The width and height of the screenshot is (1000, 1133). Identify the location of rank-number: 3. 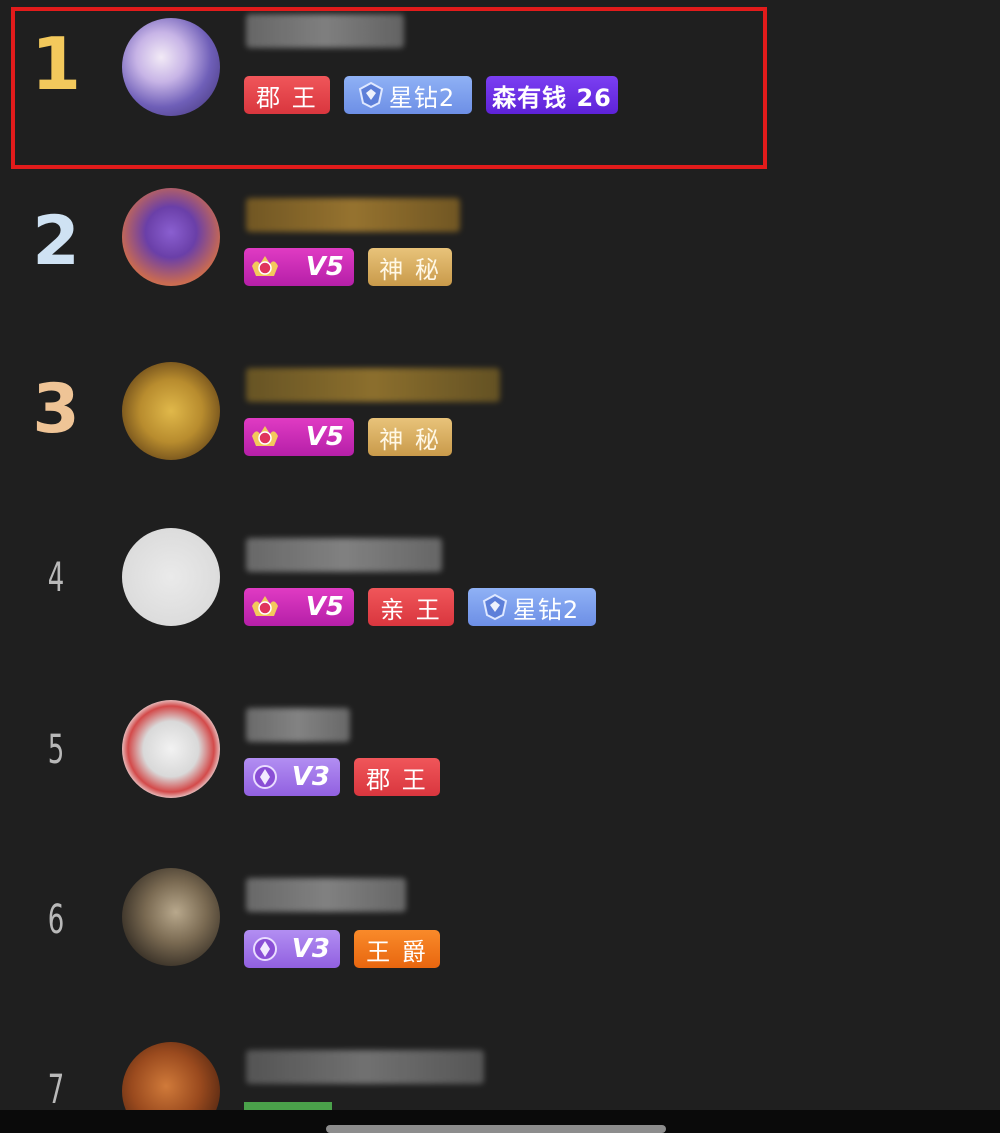
(56, 409).